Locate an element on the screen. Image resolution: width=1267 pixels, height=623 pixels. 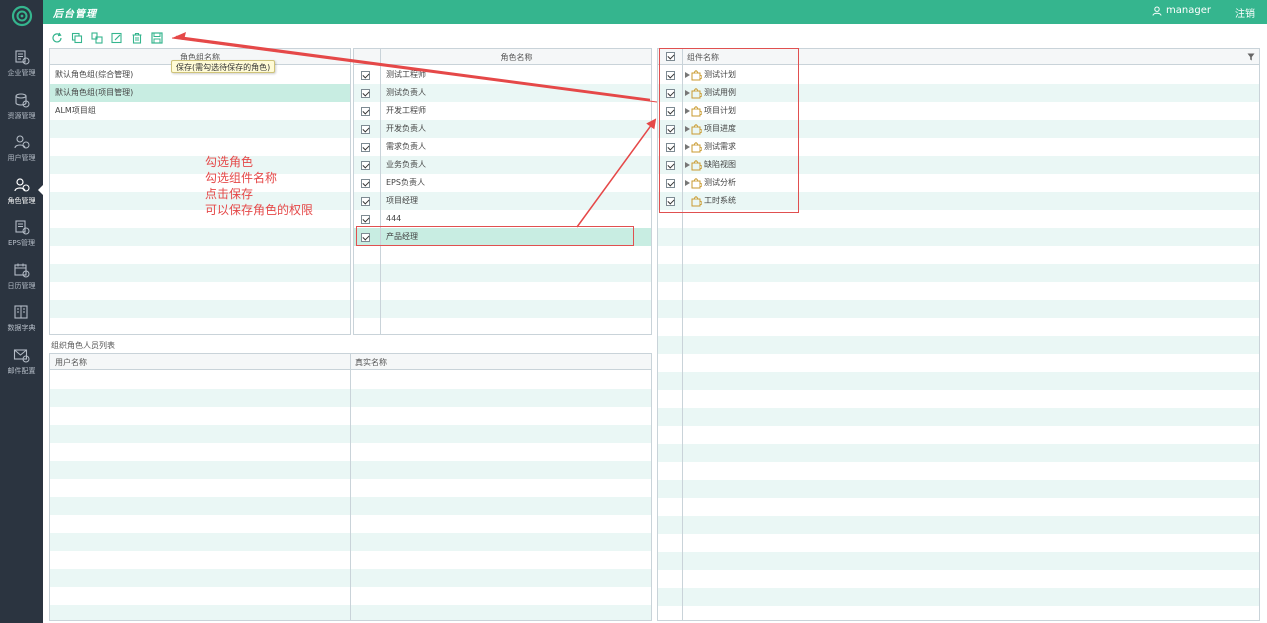
copy-button is located at coordinates (77, 38).